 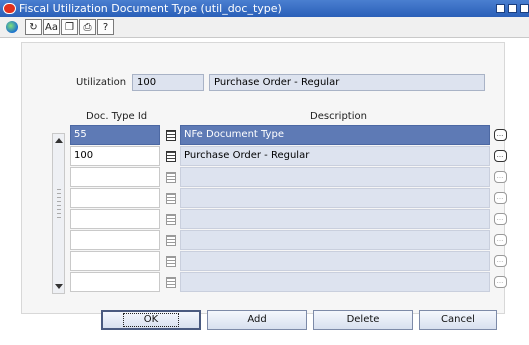 What do you see at coordinates (257, 320) in the screenshot?
I see `add-button: Add` at bounding box center [257, 320].